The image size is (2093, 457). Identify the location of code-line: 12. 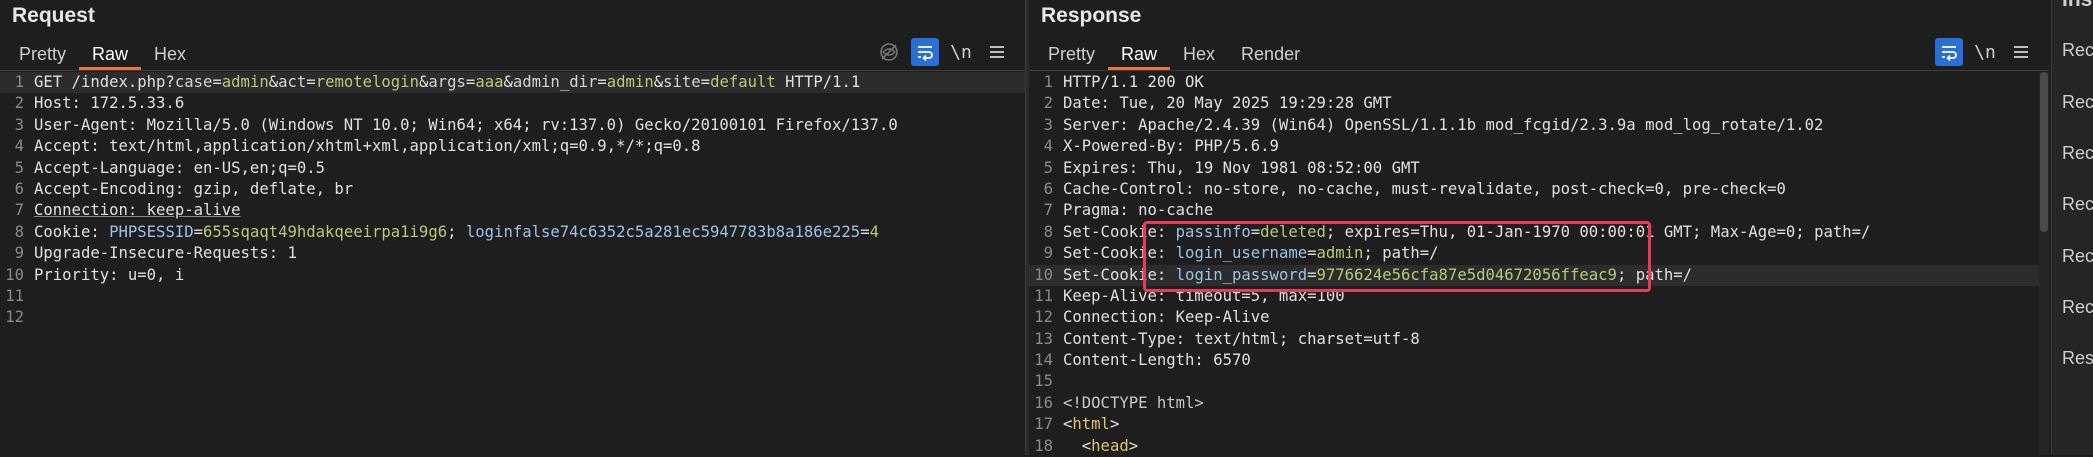
(512, 317).